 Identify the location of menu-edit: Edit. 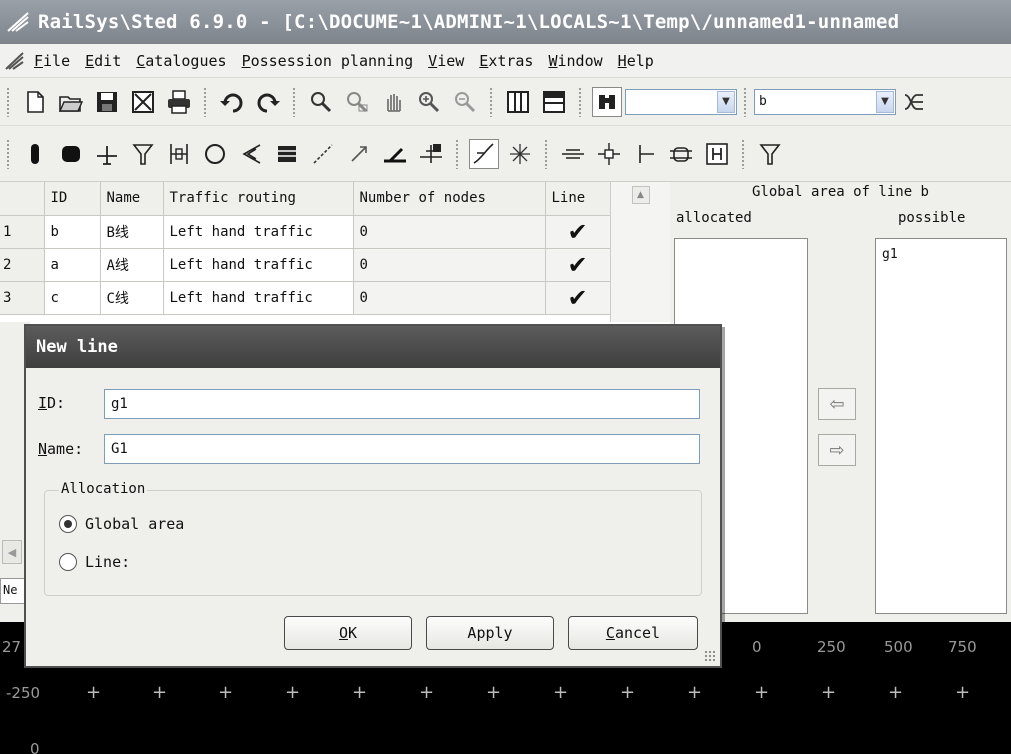
(103, 61).